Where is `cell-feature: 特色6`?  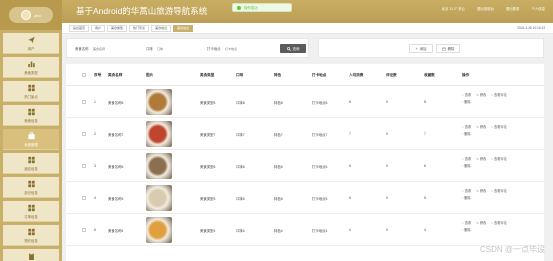
cell-feature: 特色6 is located at coordinates (278, 166).